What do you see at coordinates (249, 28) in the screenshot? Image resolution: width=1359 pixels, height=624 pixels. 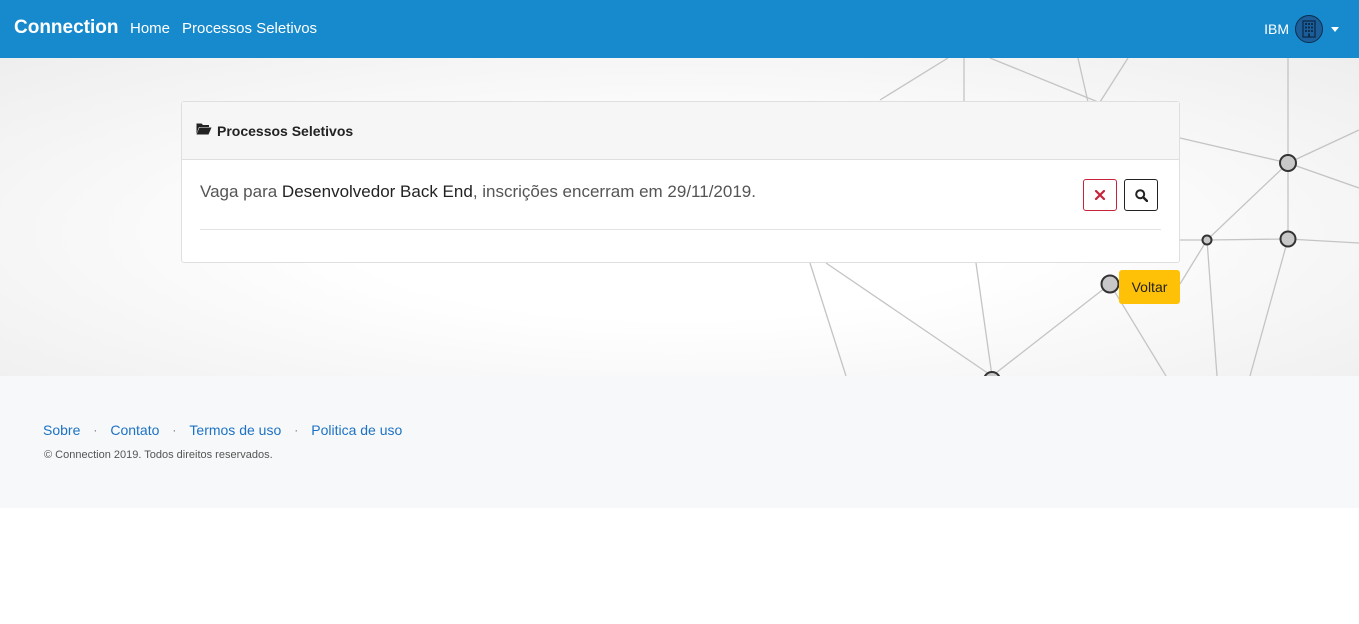 I see `nav-link-processos-seletivos: Processos Seletivos` at bounding box center [249, 28].